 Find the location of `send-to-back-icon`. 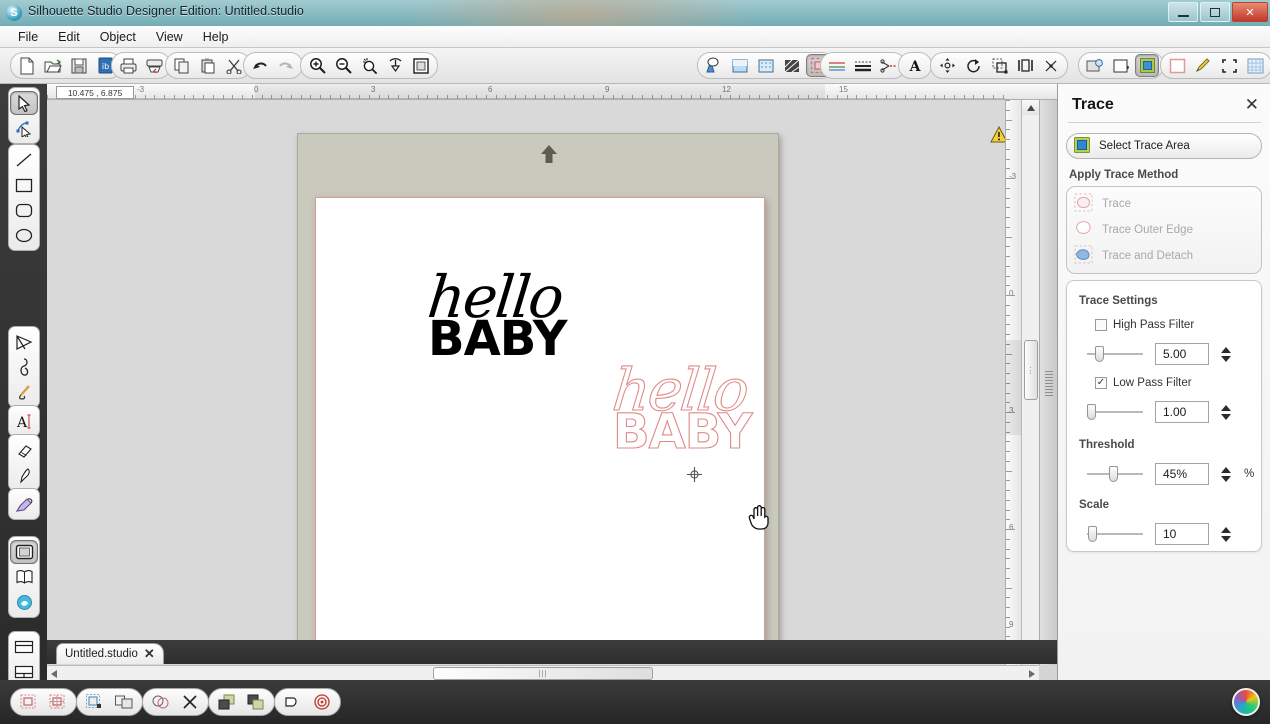

send-to-back-icon is located at coordinates (256, 702).